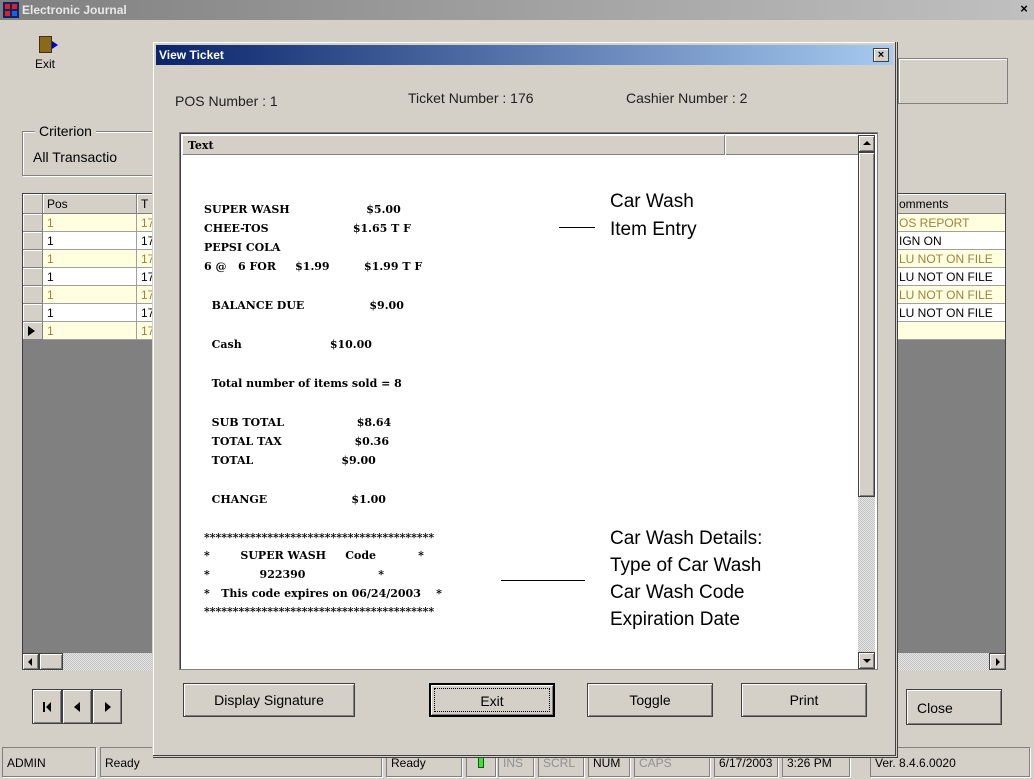  I want to click on ticket-vertical-scrollbar, so click(866, 402).